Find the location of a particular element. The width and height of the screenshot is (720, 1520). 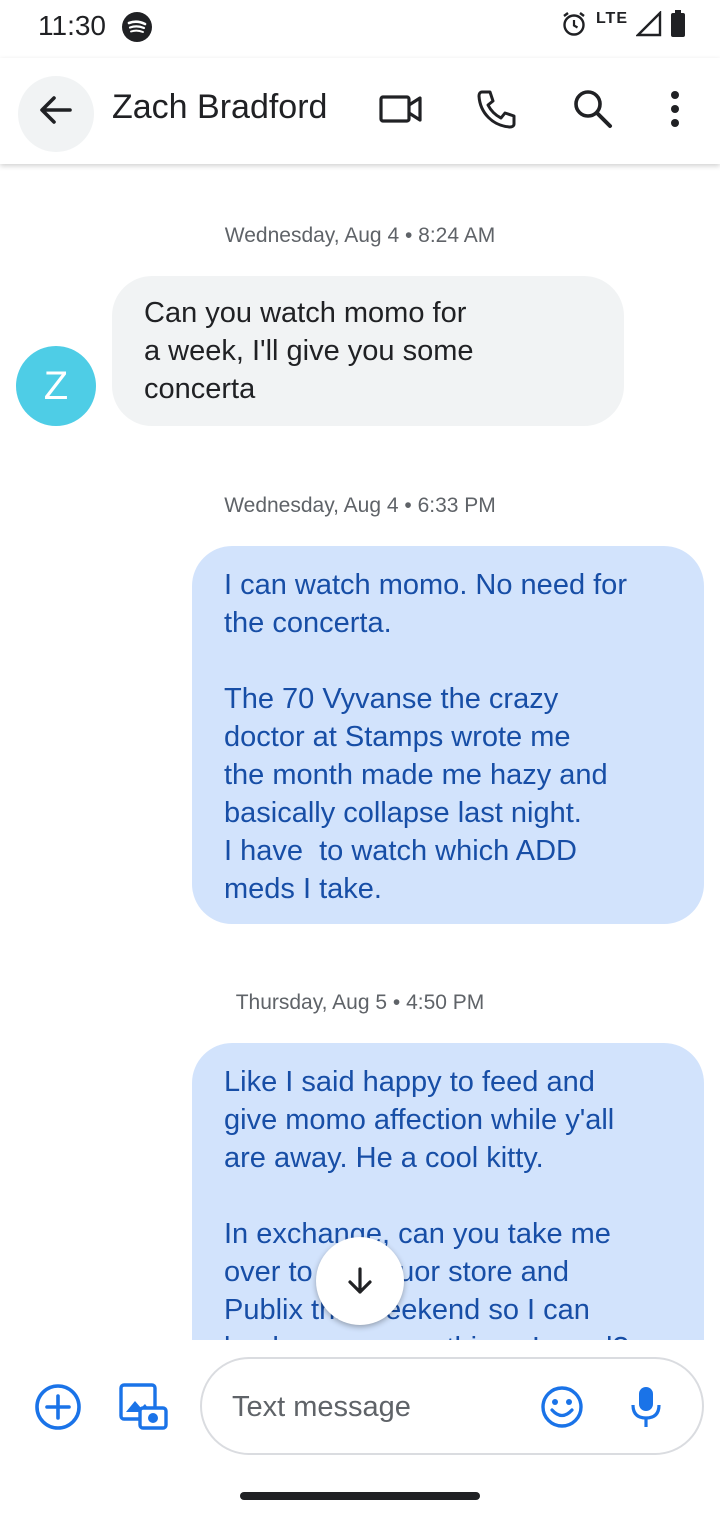

message-input: Text message is located at coordinates (452, 1406).